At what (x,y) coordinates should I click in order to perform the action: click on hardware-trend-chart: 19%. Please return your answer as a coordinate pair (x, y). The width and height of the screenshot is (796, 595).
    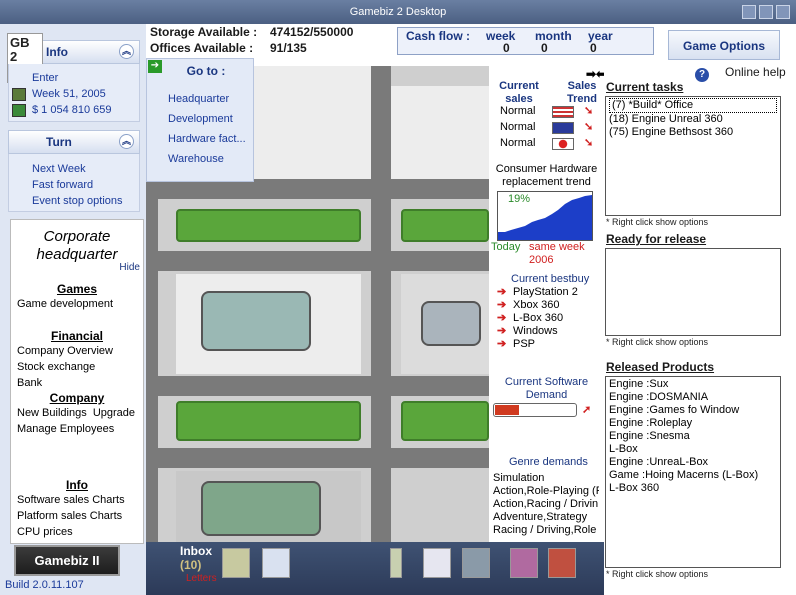
    Looking at the image, I should click on (545, 216).